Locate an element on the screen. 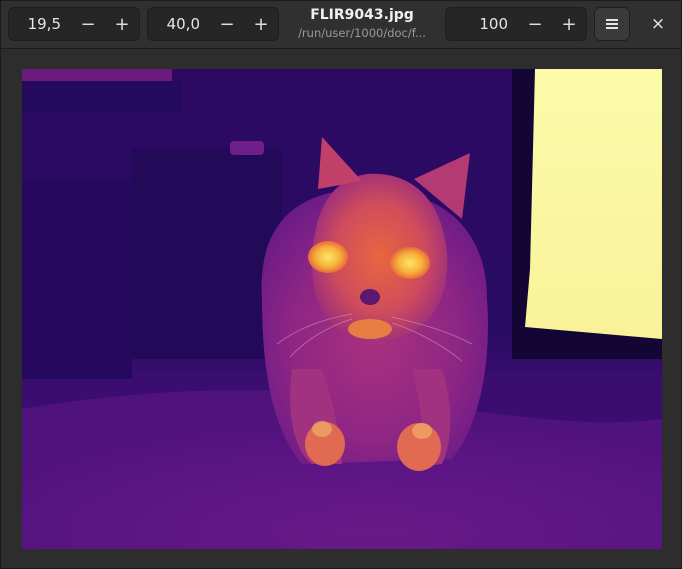 This screenshot has height=569, width=682. min-temperature-increase-button: + is located at coordinates (122, 24).